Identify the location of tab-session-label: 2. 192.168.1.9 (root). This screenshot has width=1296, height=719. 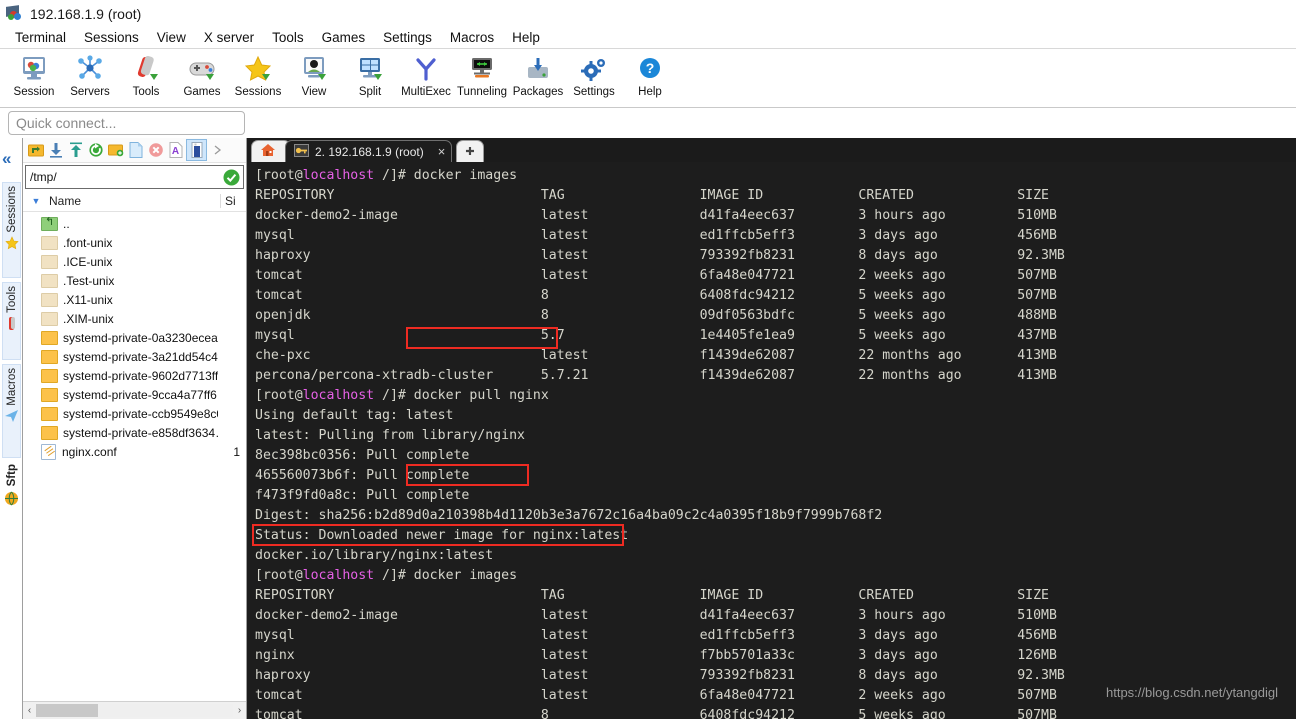
(369, 151).